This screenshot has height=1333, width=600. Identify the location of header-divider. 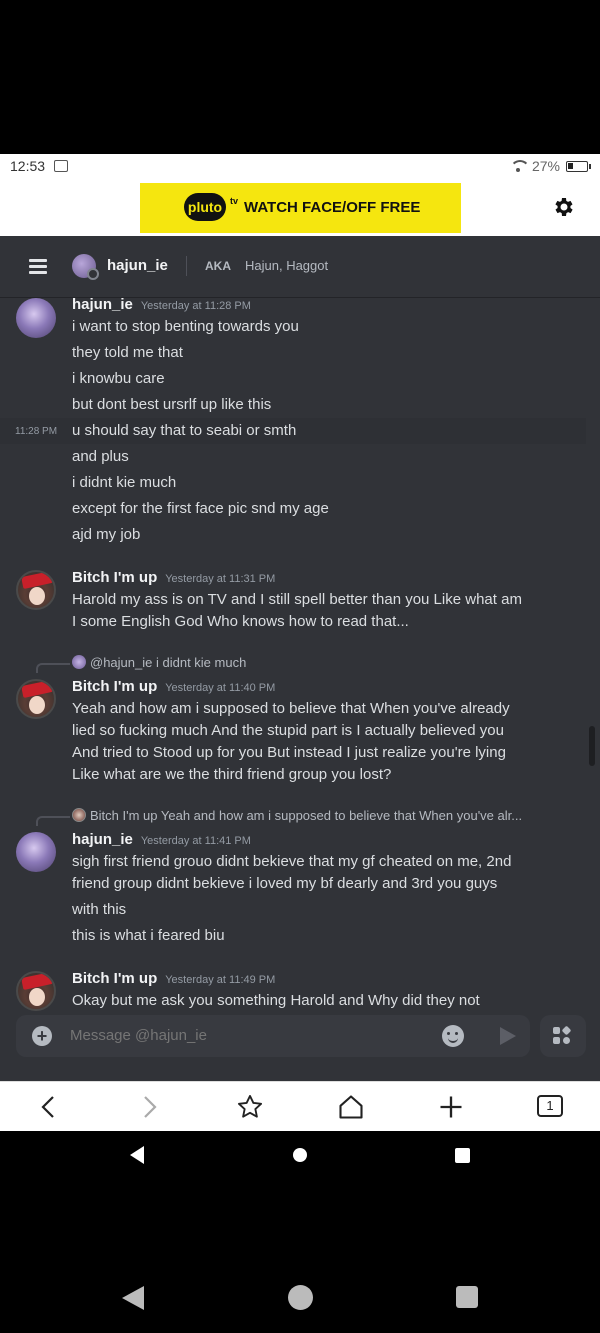
(186, 266).